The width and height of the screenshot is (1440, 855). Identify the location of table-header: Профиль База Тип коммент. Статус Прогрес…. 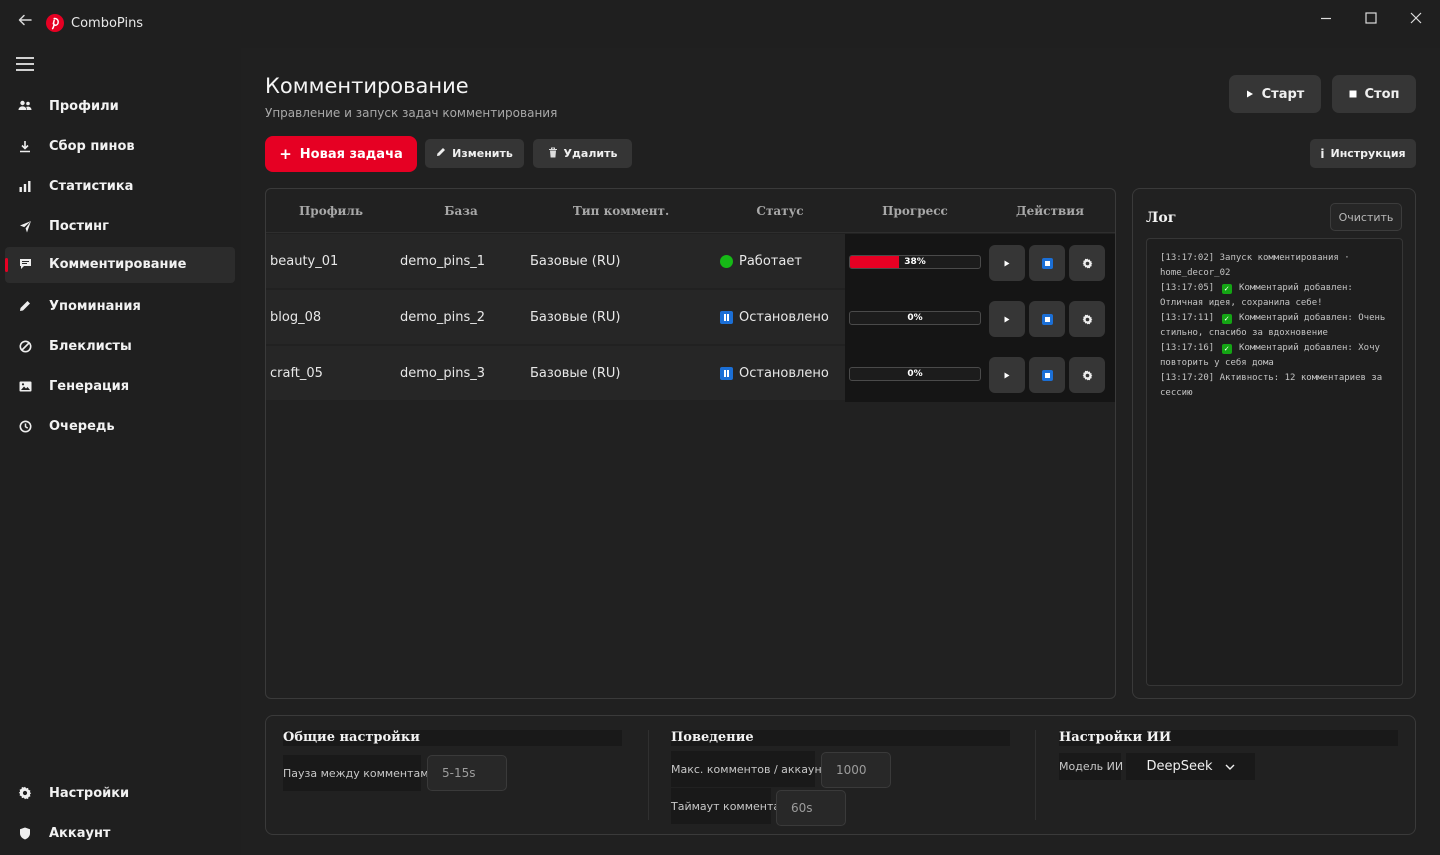
(690, 211).